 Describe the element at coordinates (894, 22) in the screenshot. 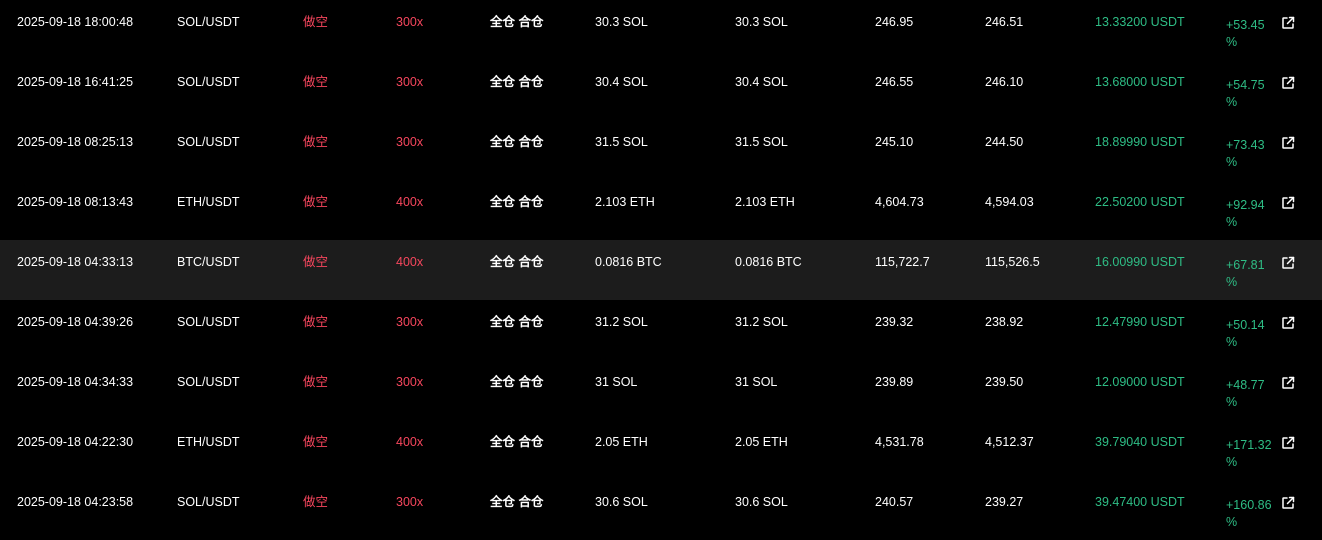

I see `entry-price: 246.95` at that location.